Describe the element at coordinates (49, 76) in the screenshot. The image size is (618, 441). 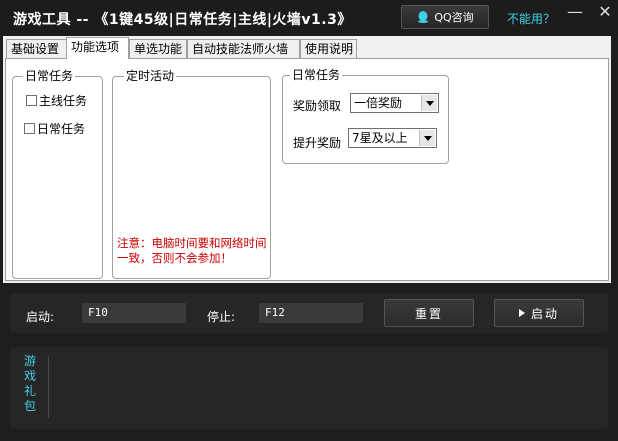
I see `daily-task-group-title: 日常任务` at that location.